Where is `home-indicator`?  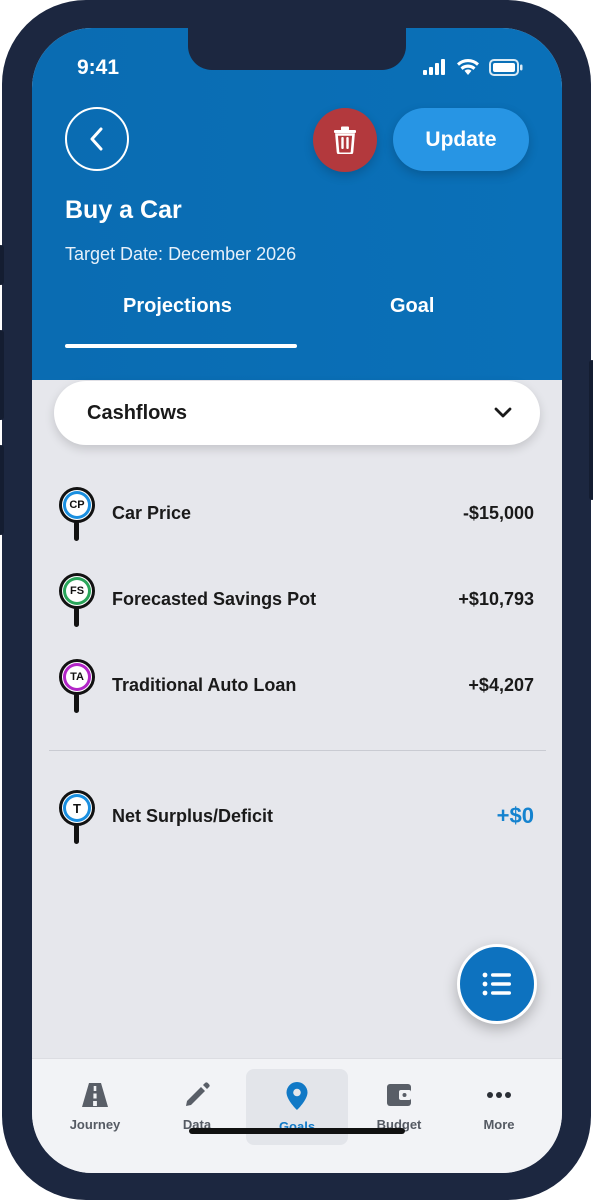
home-indicator is located at coordinates (297, 1131).